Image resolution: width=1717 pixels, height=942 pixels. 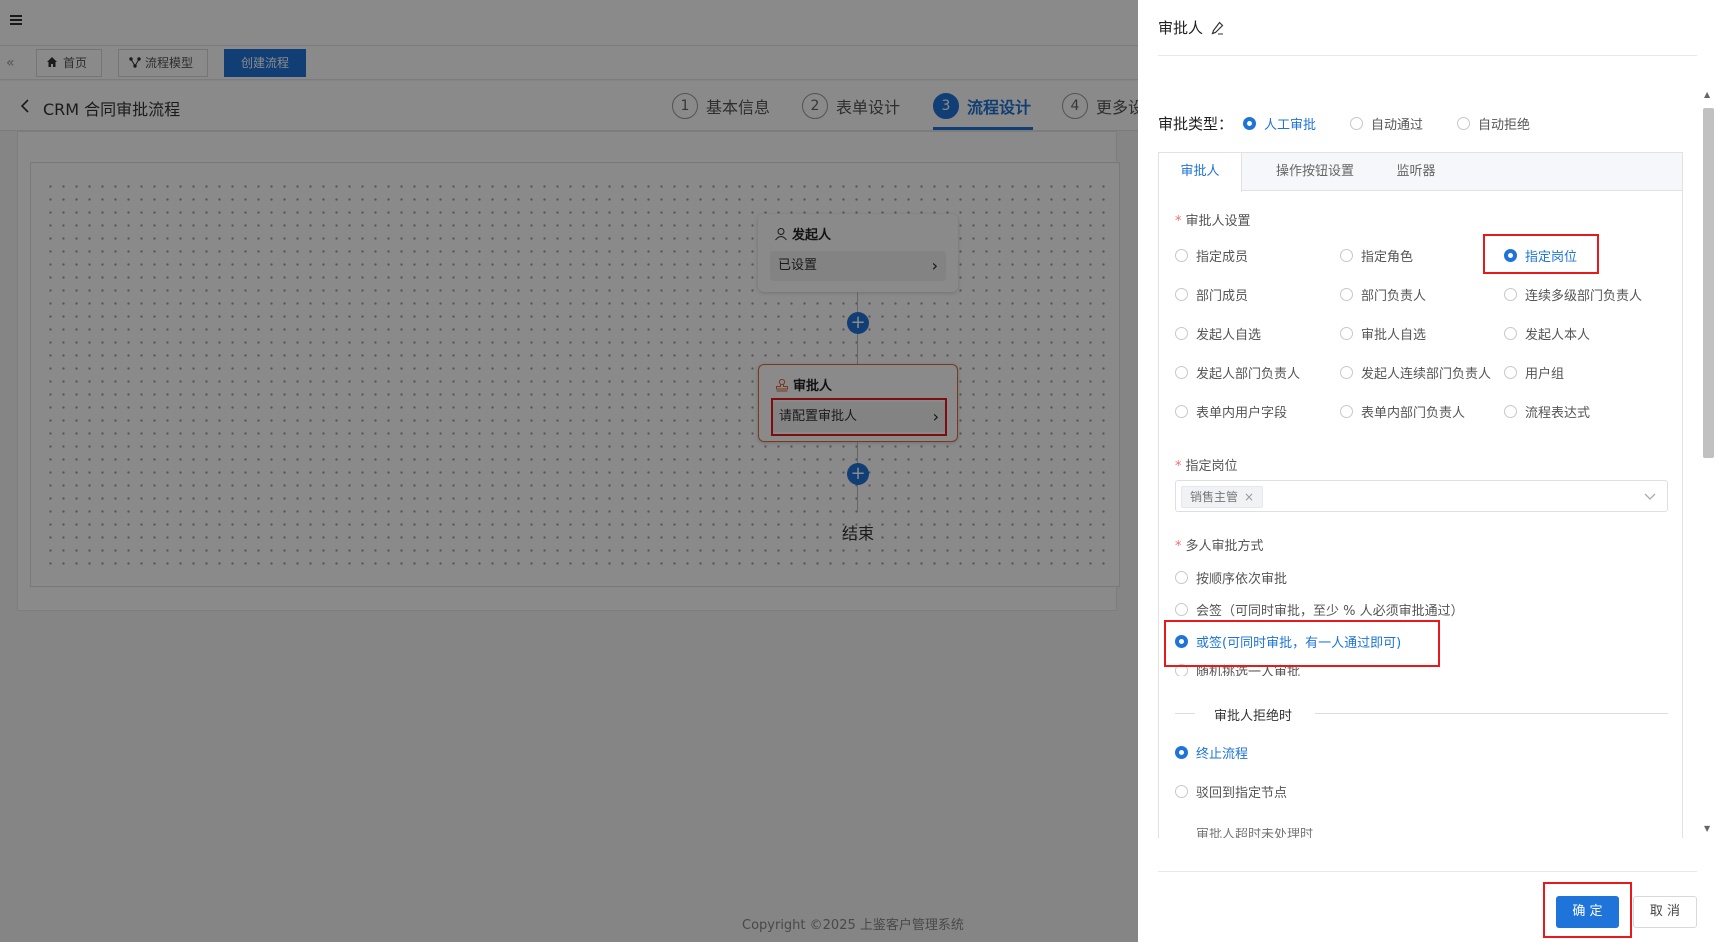 I want to click on post-label: * 指定岗位, so click(x=1206, y=466).